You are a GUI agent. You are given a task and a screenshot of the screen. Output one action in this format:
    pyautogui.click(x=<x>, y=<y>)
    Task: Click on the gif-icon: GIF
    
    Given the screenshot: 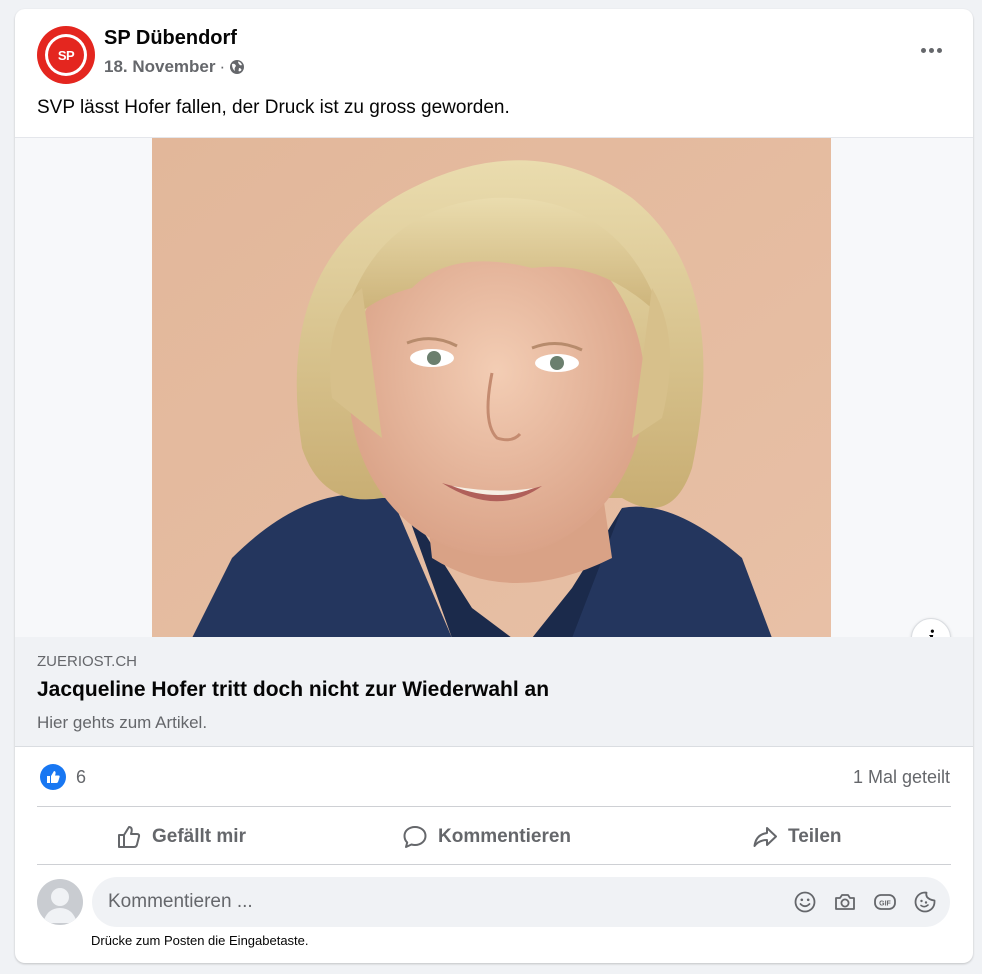 What is the action you would take?
    pyautogui.click(x=885, y=902)
    